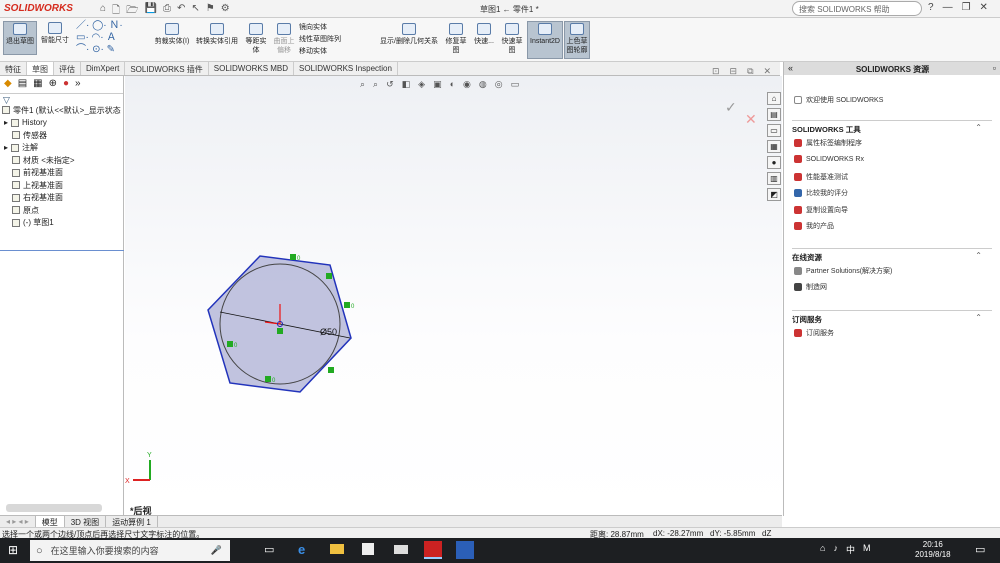 The height and width of the screenshot is (563, 1000). What do you see at coordinates (38, 8) in the screenshot?
I see `solidworks-logo: SOLIDWORKS` at bounding box center [38, 8].